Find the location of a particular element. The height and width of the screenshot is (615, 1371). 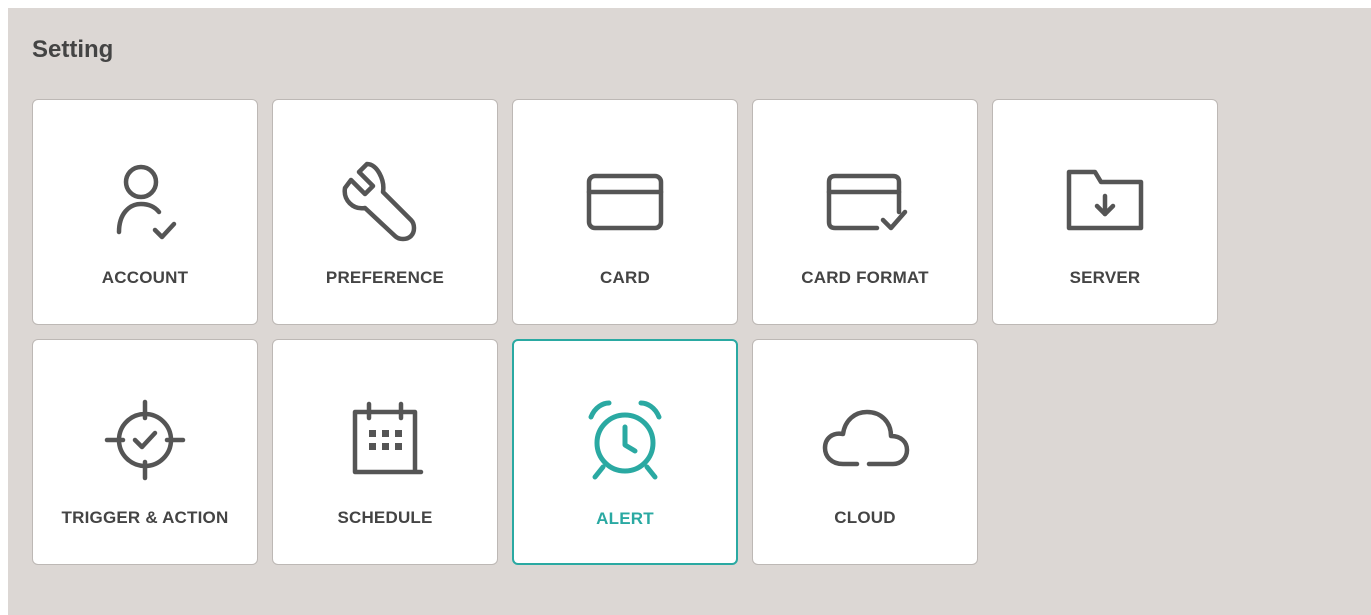

preference-tile: PREFERENCE is located at coordinates (385, 212).